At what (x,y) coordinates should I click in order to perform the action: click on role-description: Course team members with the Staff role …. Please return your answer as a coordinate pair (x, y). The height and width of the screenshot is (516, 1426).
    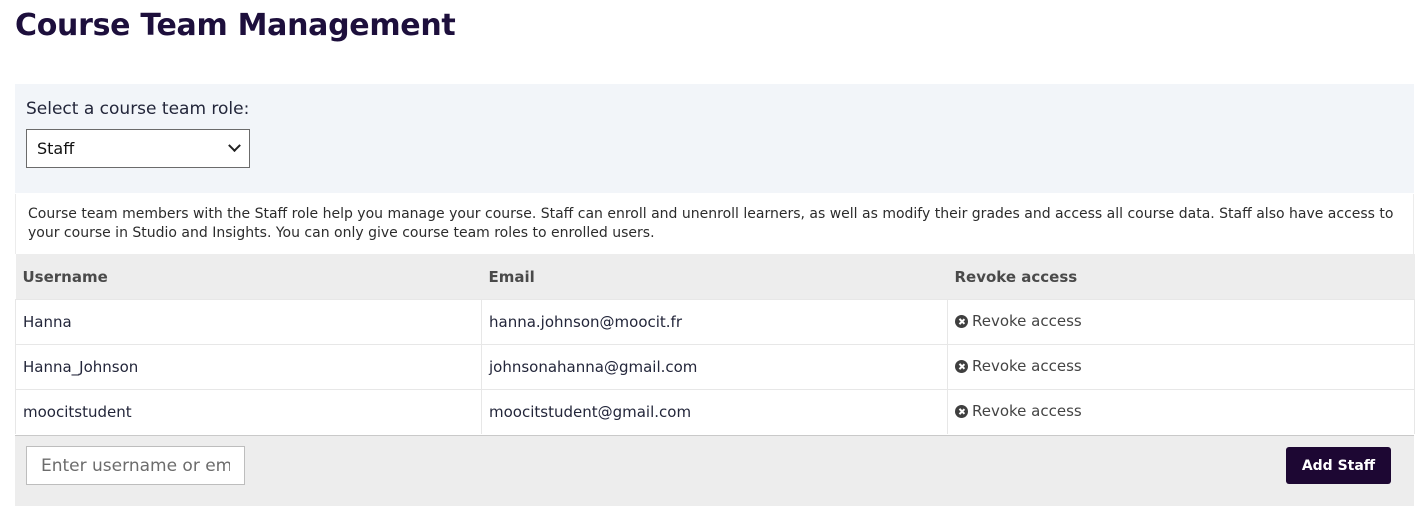
    Looking at the image, I should click on (714, 224).